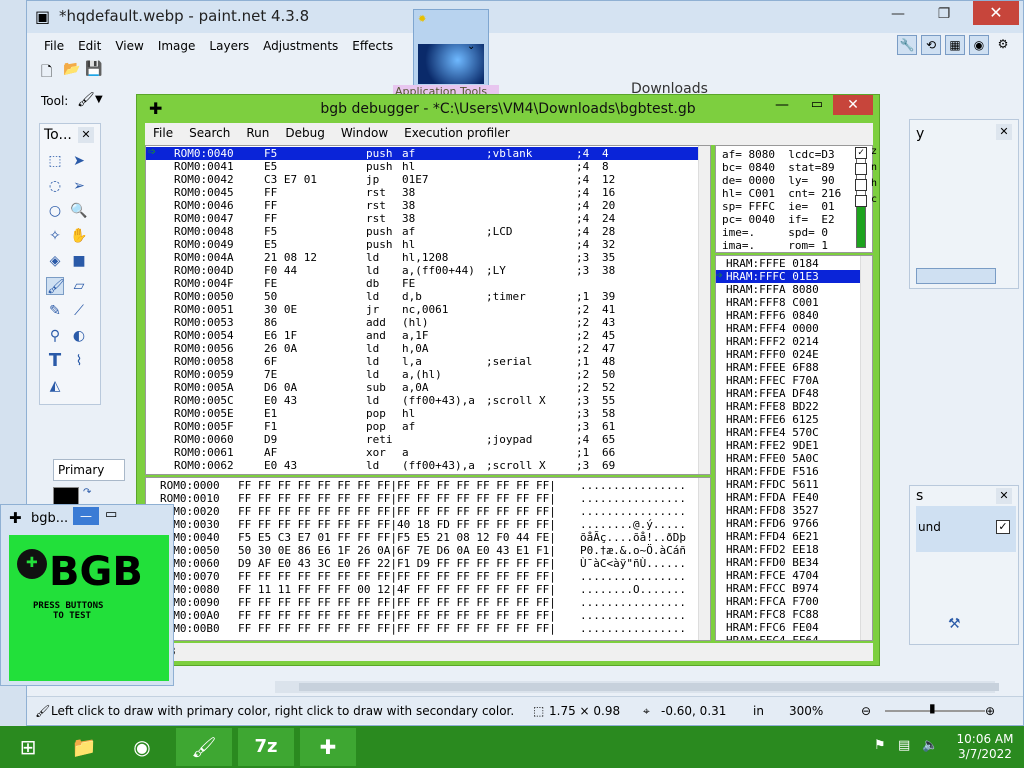 The height and width of the screenshot is (768, 1024). I want to click on ellipse-select-icon: ○, so click(55, 211).